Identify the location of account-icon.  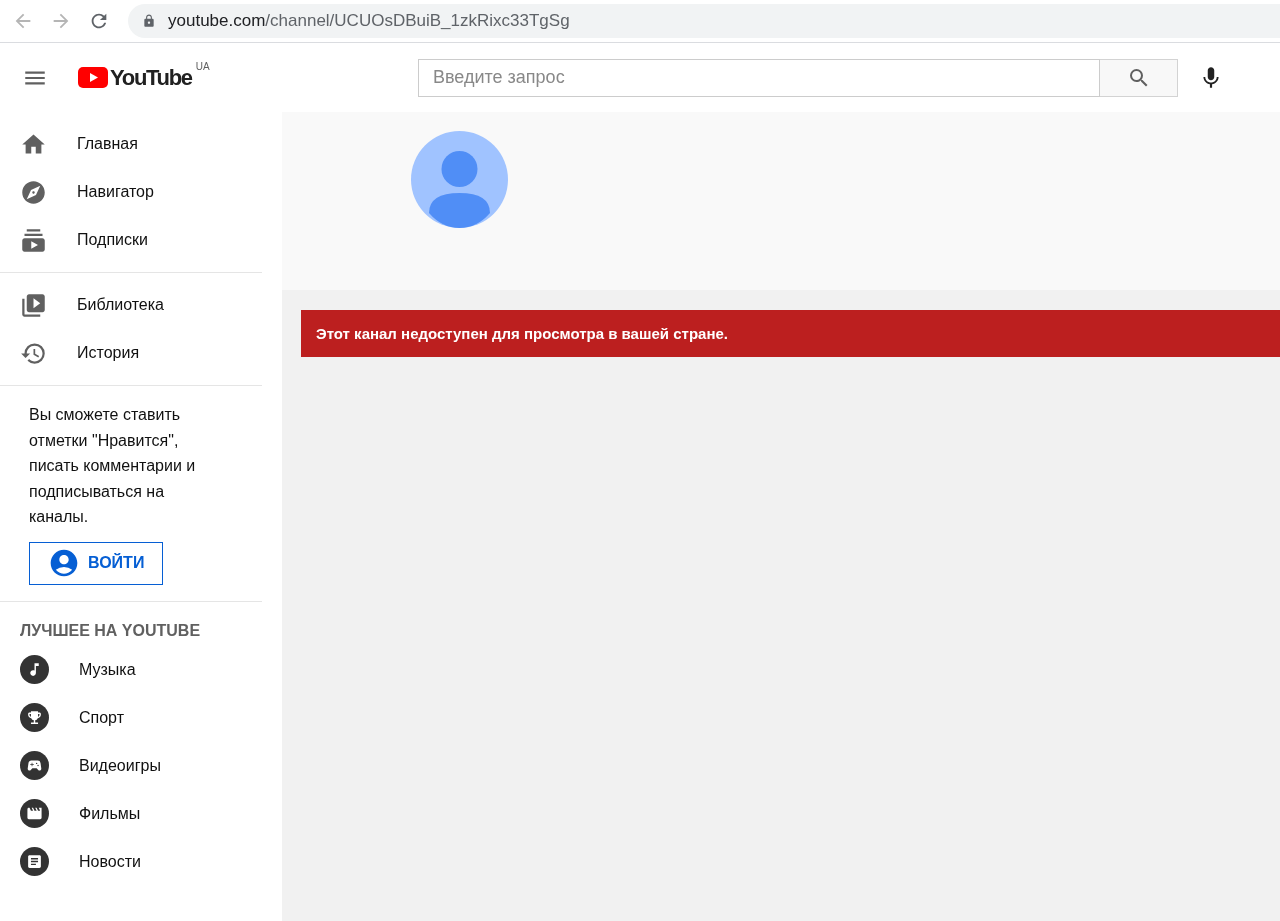
(64, 563).